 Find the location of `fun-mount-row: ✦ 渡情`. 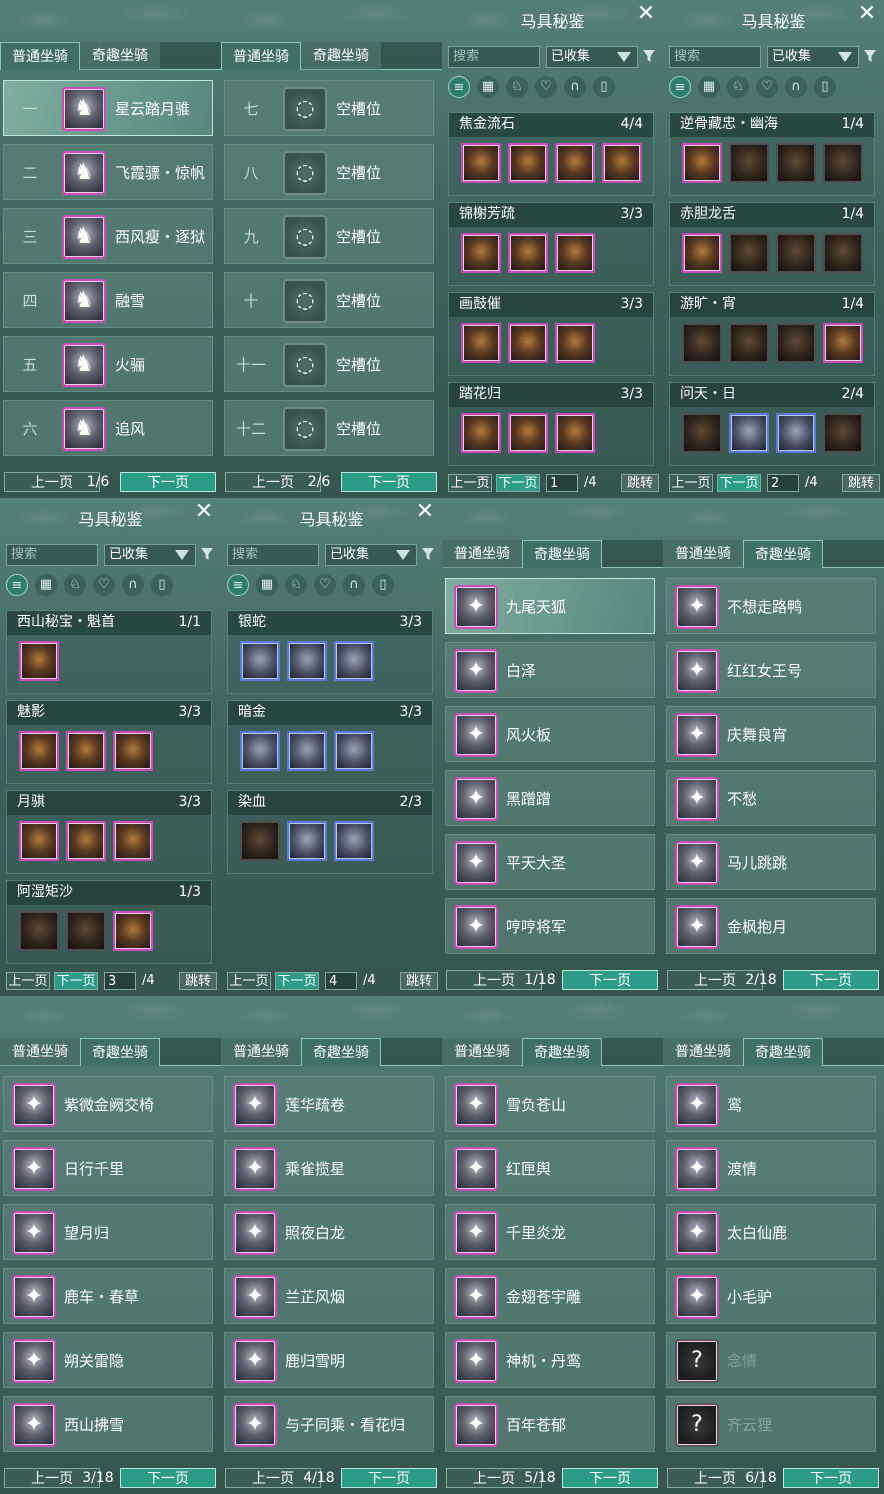

fun-mount-row: ✦ 渡情 is located at coordinates (771, 1168).